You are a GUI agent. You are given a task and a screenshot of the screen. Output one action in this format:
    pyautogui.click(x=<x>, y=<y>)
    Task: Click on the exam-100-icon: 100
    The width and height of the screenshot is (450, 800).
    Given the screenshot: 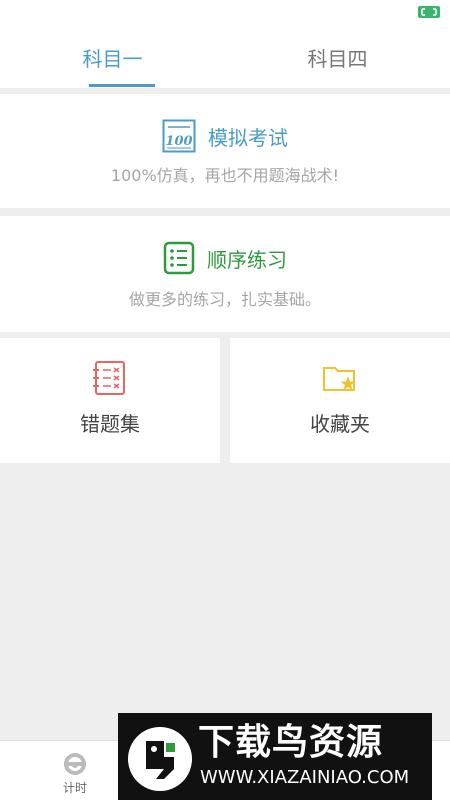 What is the action you would take?
    pyautogui.click(x=179, y=136)
    